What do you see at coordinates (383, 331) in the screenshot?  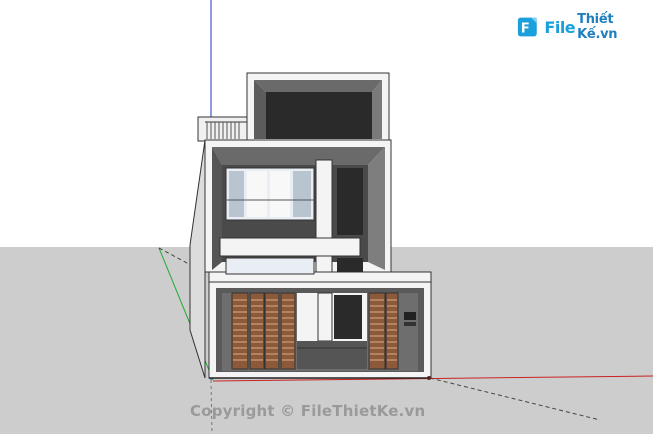 I see `right-wooden-doors` at bounding box center [383, 331].